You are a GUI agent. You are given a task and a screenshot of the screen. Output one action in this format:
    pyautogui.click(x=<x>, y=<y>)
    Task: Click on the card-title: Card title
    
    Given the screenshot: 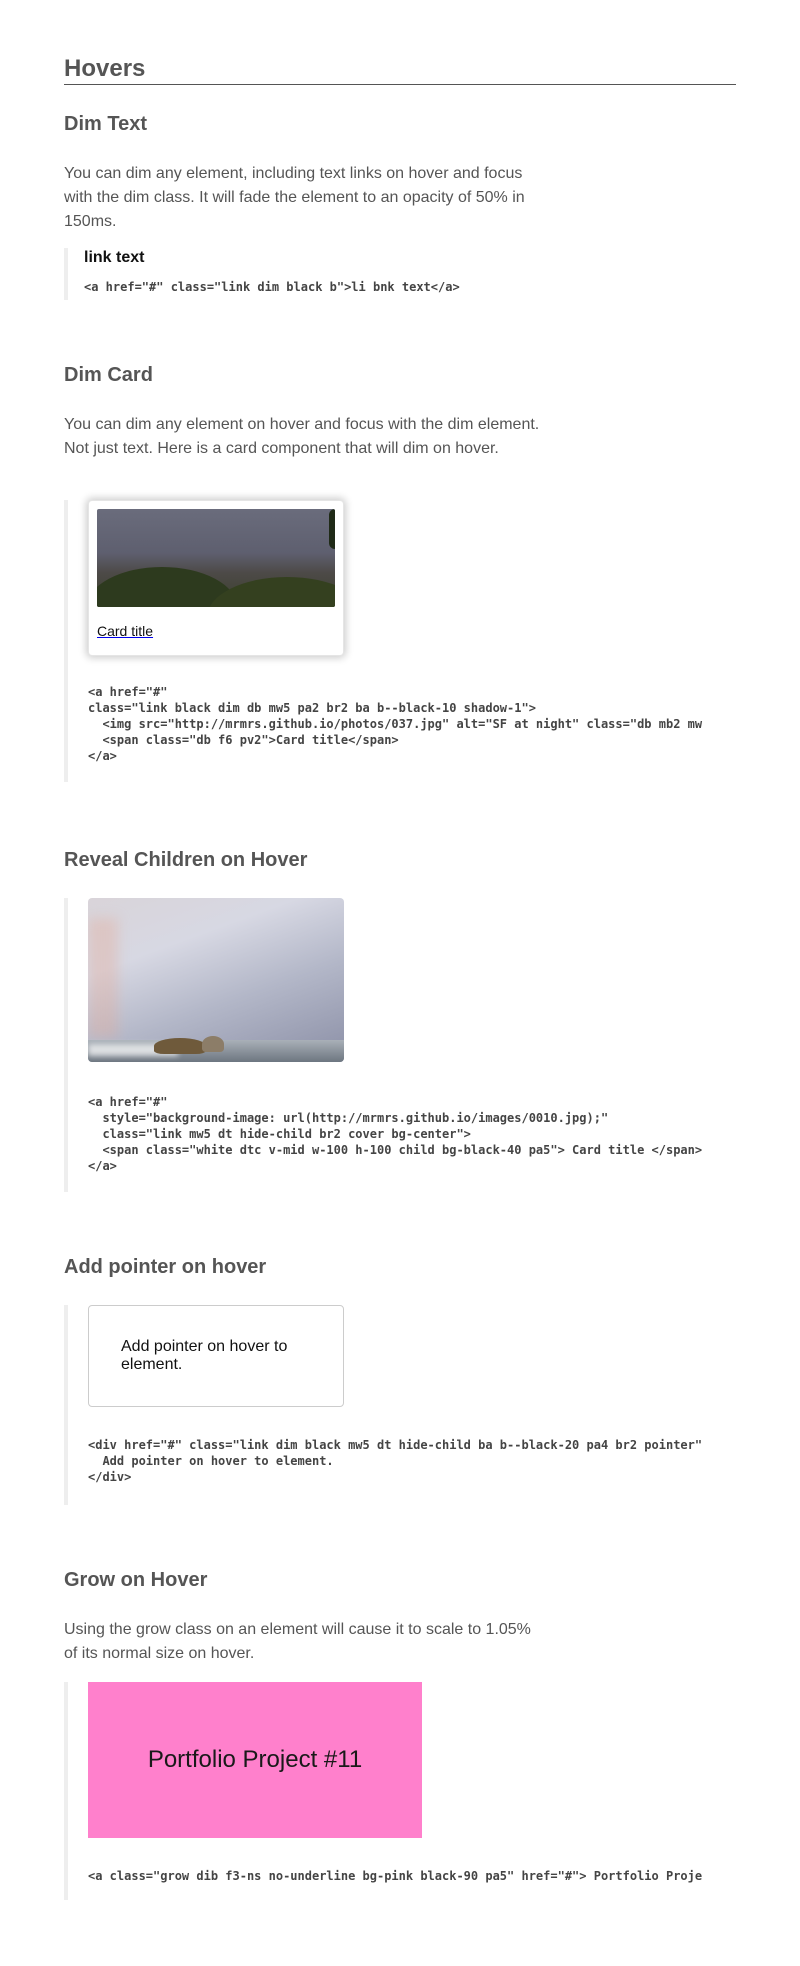 What is the action you would take?
    pyautogui.click(x=125, y=631)
    